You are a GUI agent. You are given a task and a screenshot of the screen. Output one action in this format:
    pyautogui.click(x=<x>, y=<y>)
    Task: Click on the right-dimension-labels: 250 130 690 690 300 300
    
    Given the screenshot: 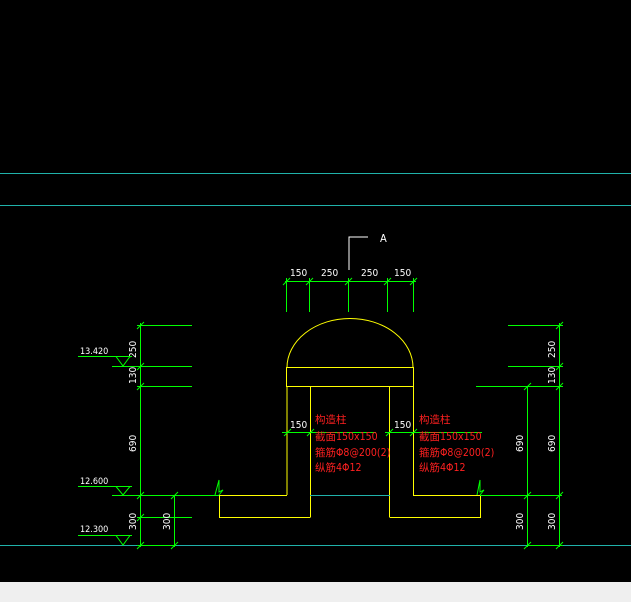 What is the action you would take?
    pyautogui.click(x=536, y=435)
    